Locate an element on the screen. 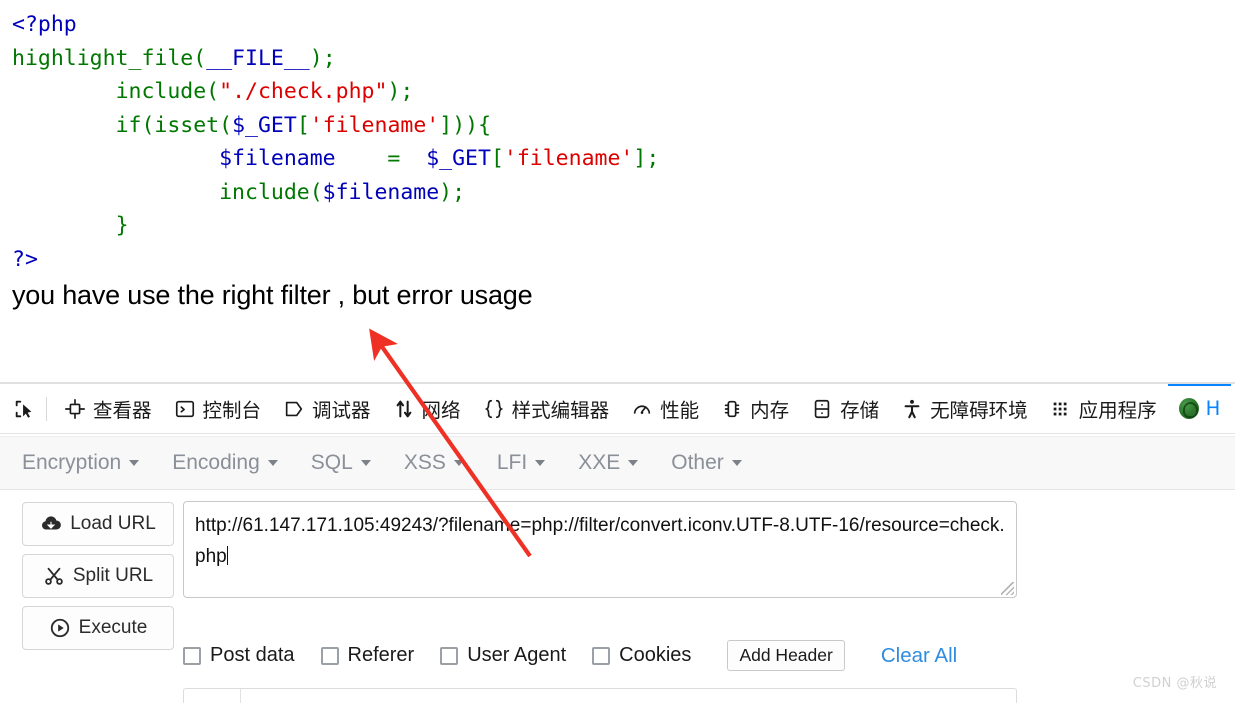 The height and width of the screenshot is (703, 1235). checkbox-referer: Referer is located at coordinates (367, 655).